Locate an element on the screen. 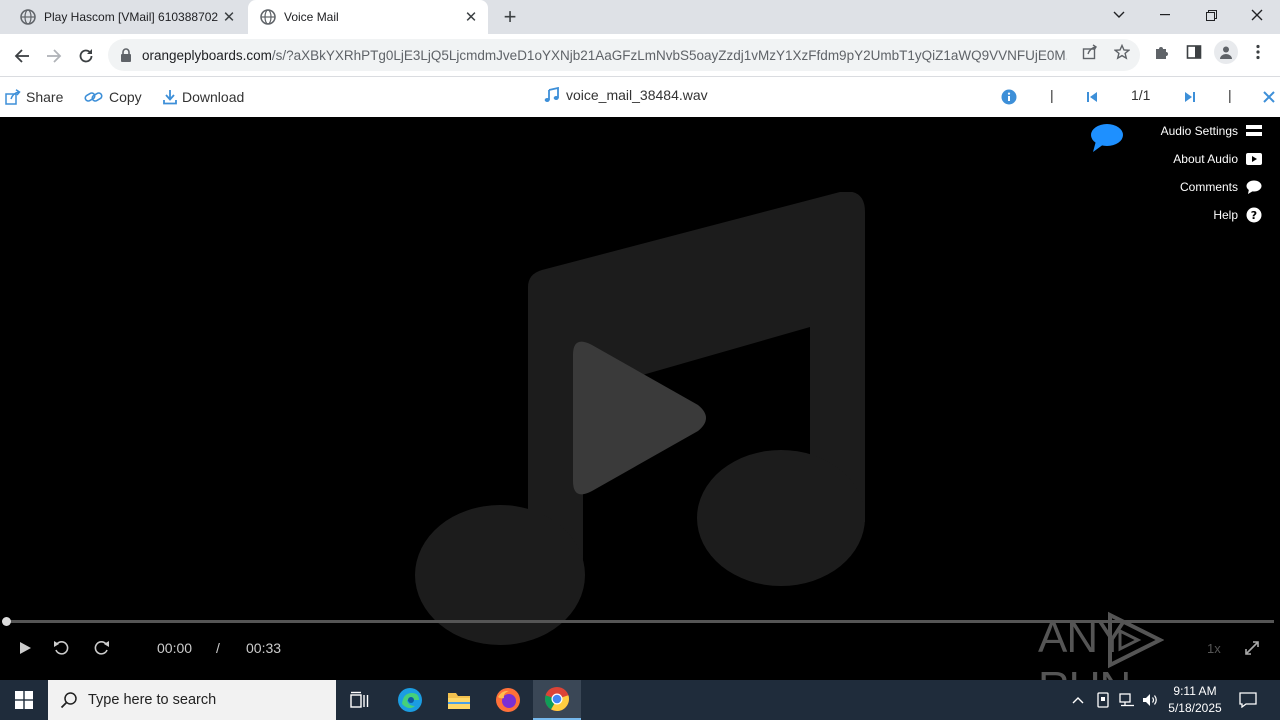  play-icon is located at coordinates (25, 648).